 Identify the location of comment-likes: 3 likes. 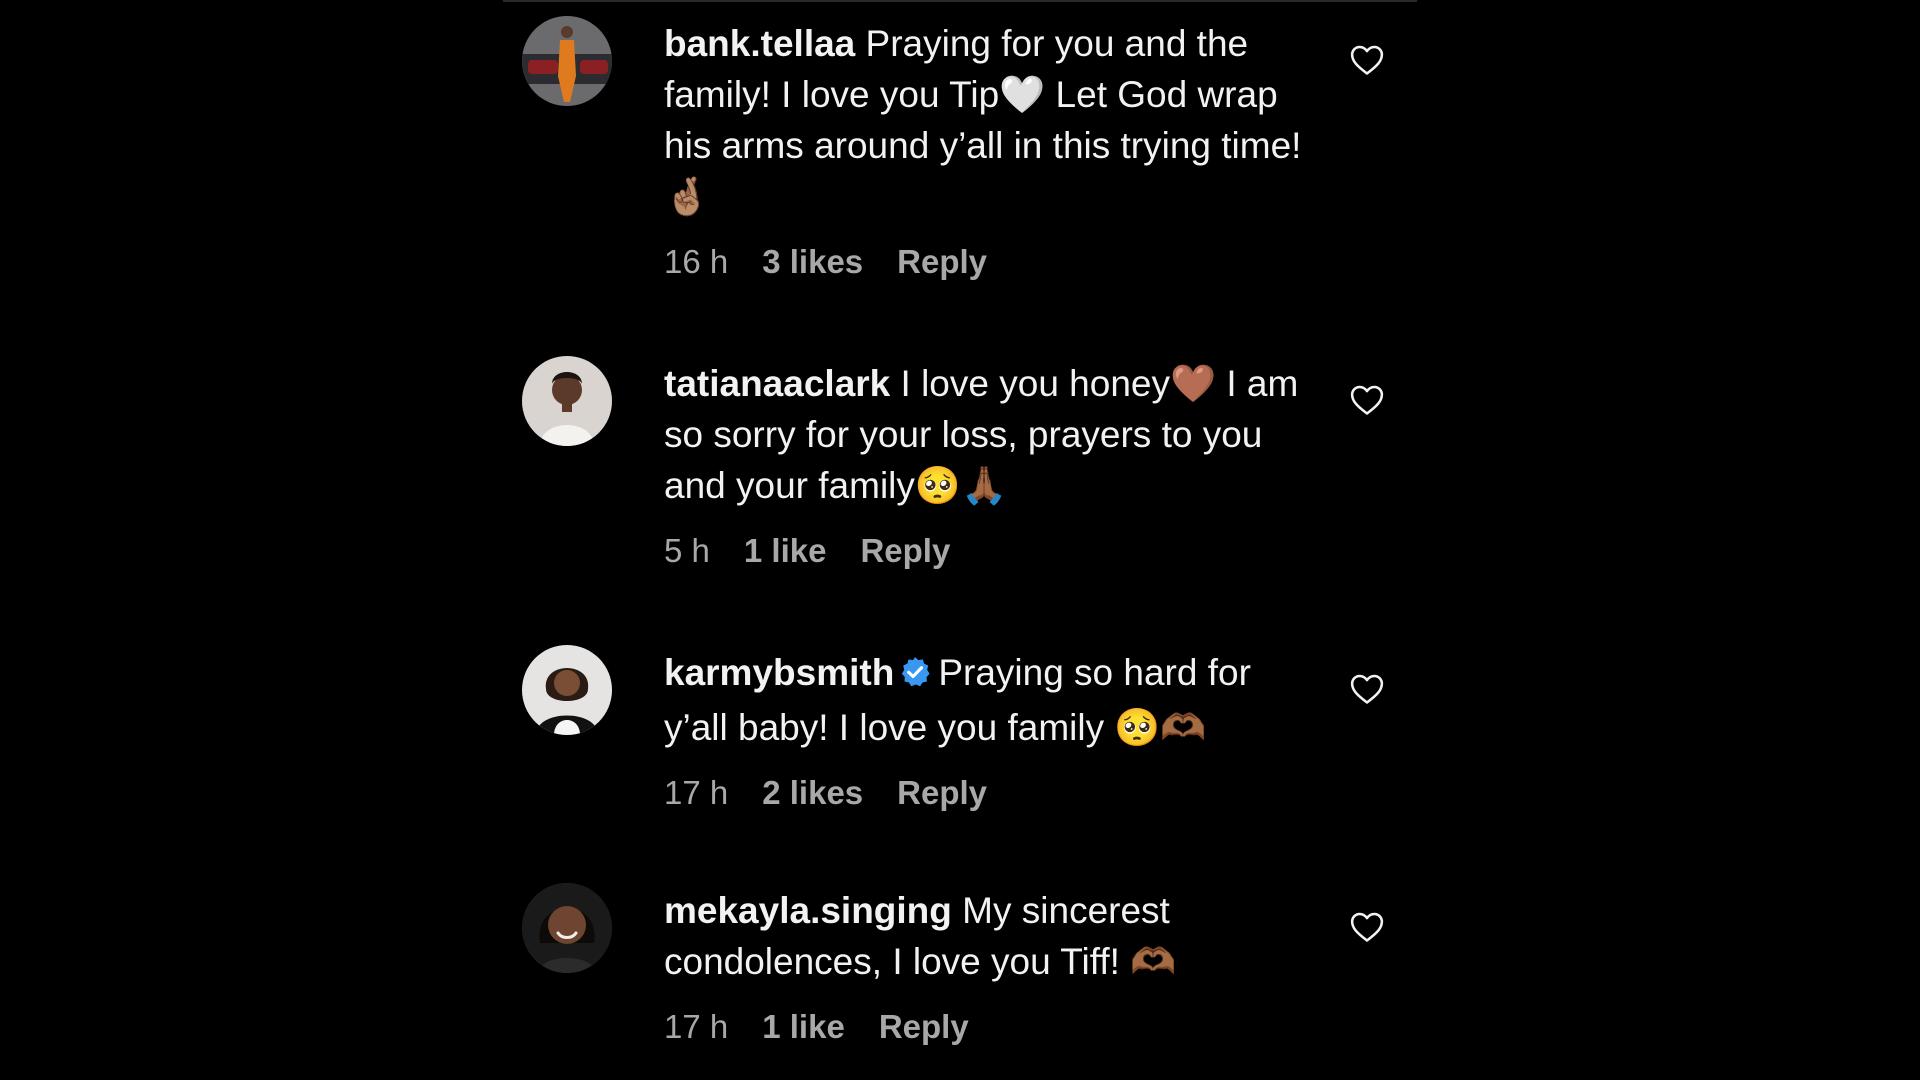
(812, 262).